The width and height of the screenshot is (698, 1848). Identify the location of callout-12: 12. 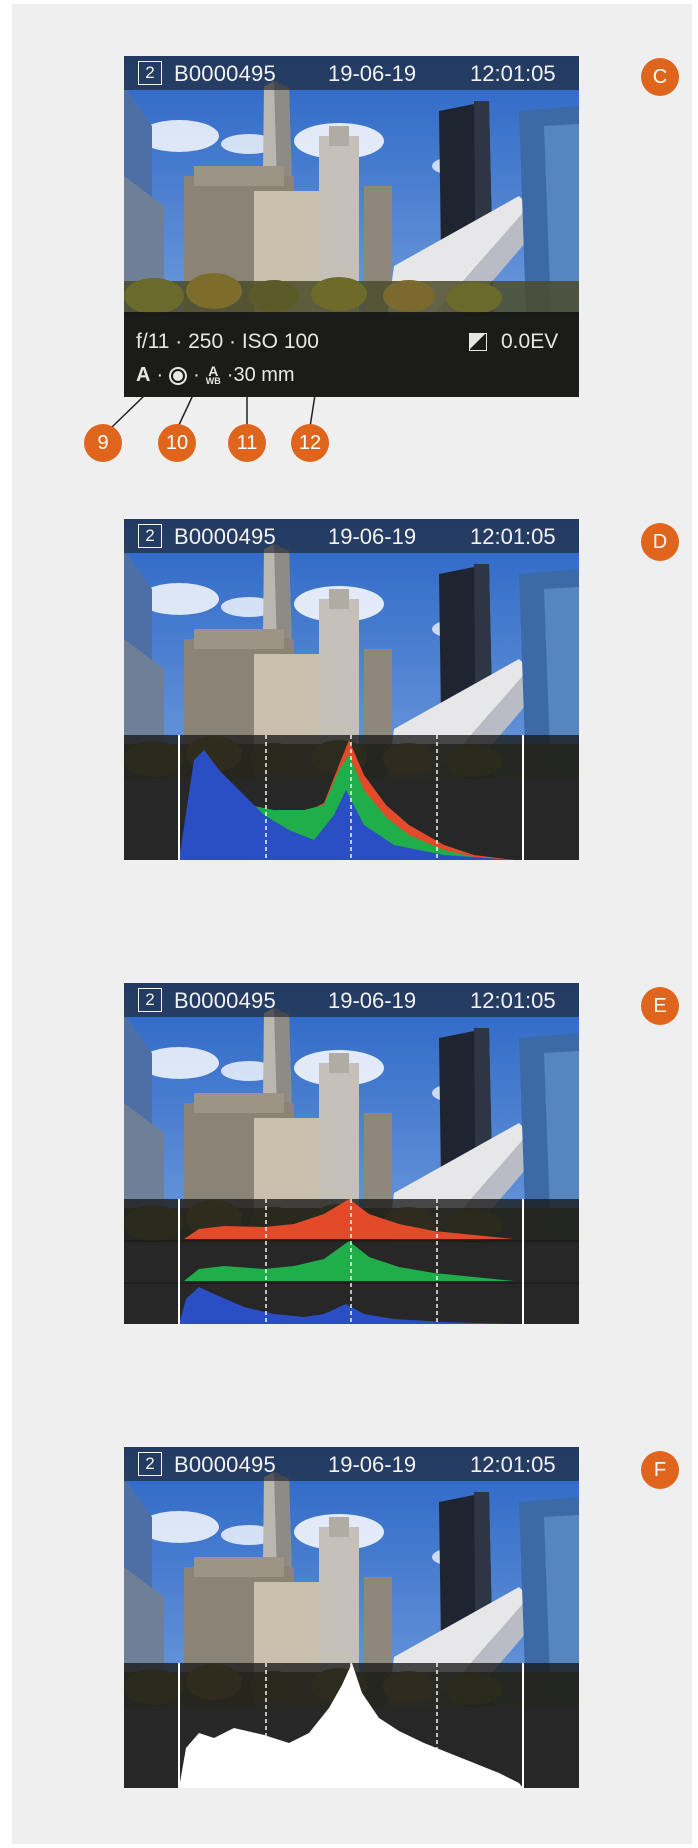
(310, 443).